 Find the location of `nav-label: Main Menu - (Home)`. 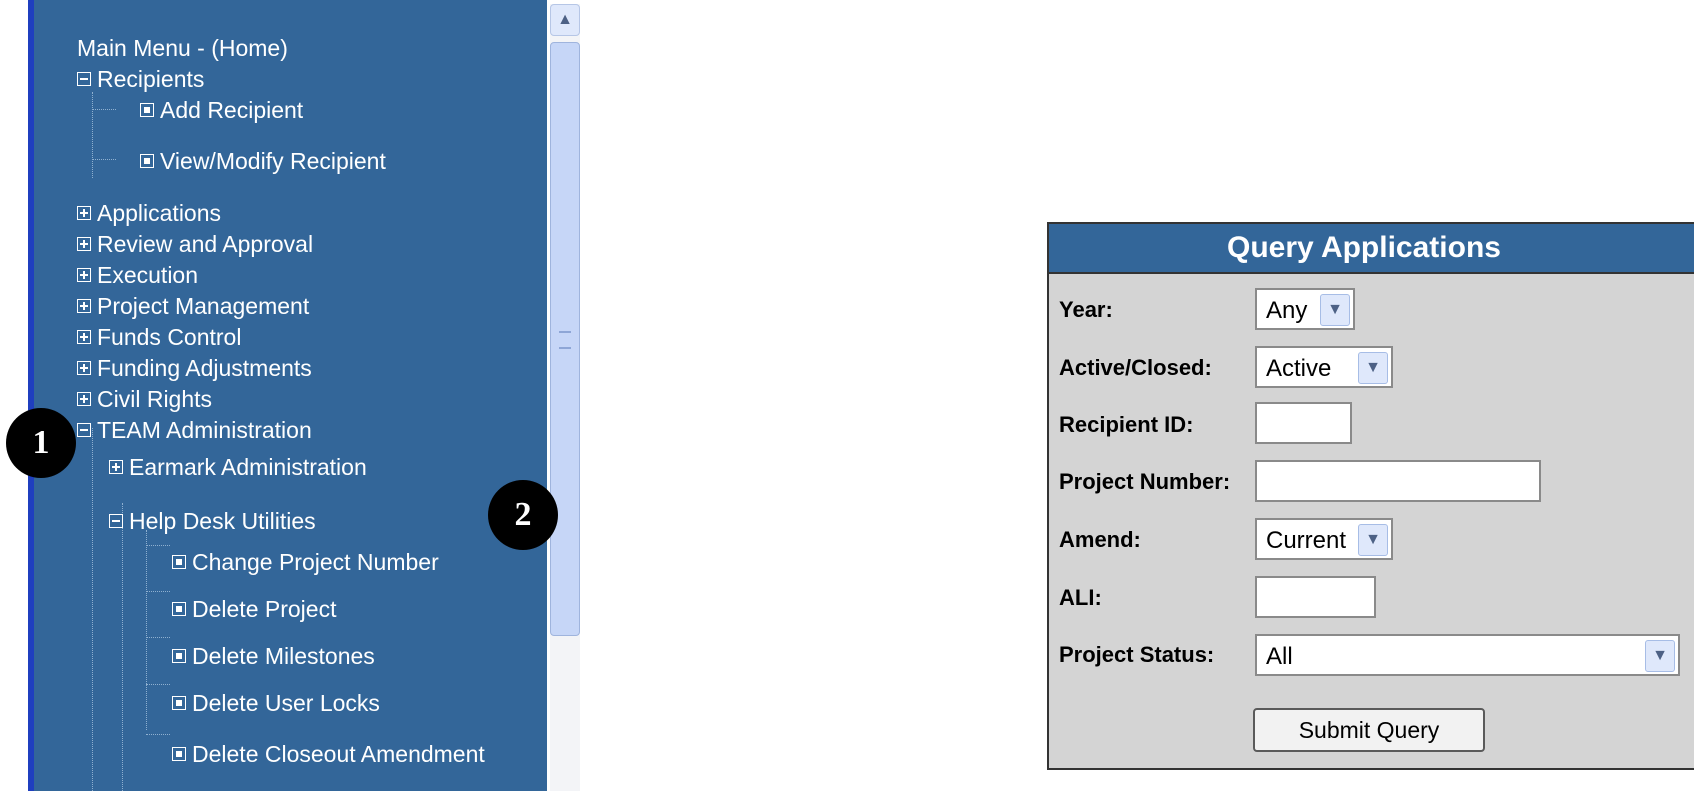

nav-label: Main Menu - (Home) is located at coordinates (182, 48).